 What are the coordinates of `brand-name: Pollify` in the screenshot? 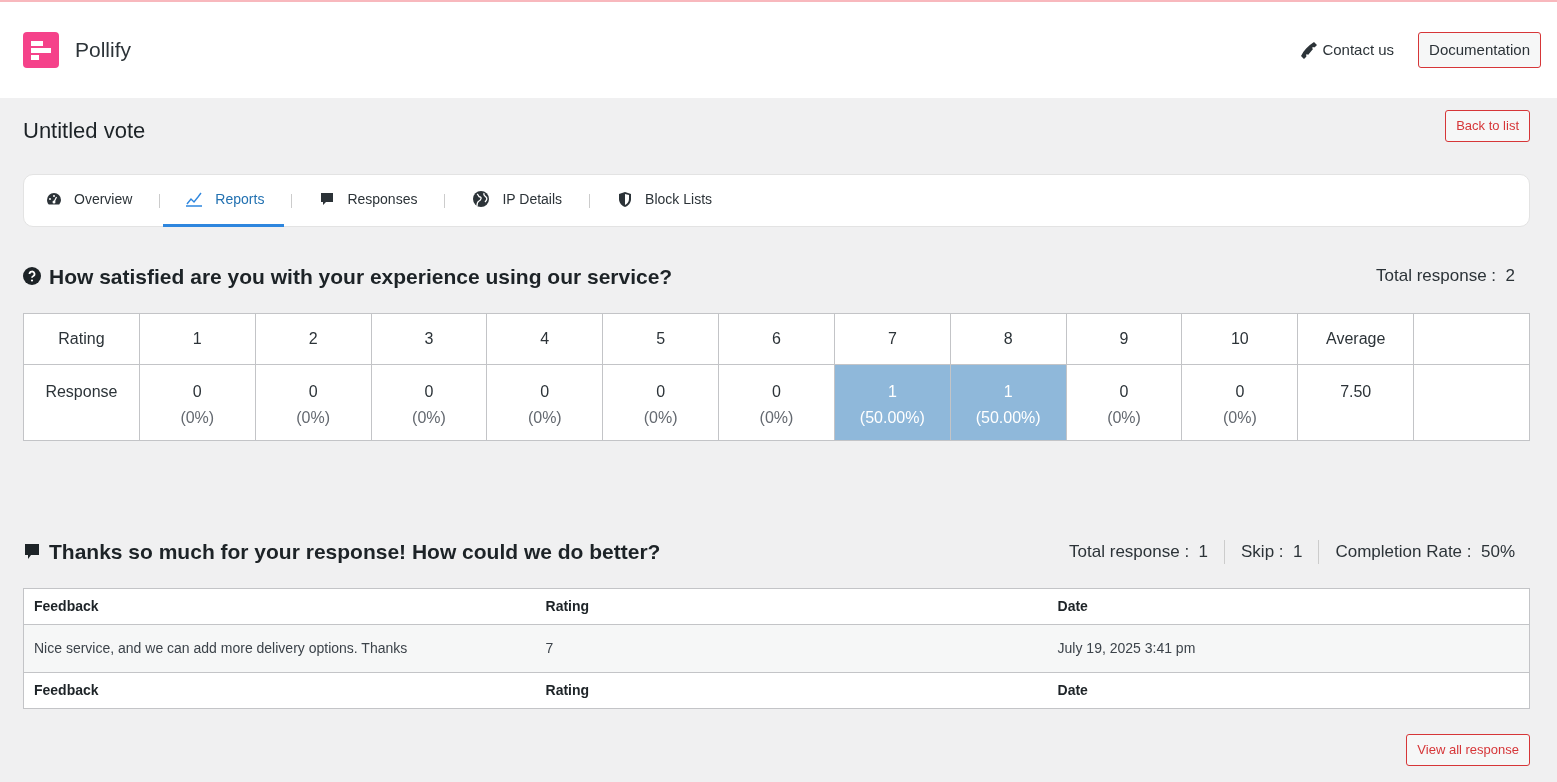 It's located at (103, 50).